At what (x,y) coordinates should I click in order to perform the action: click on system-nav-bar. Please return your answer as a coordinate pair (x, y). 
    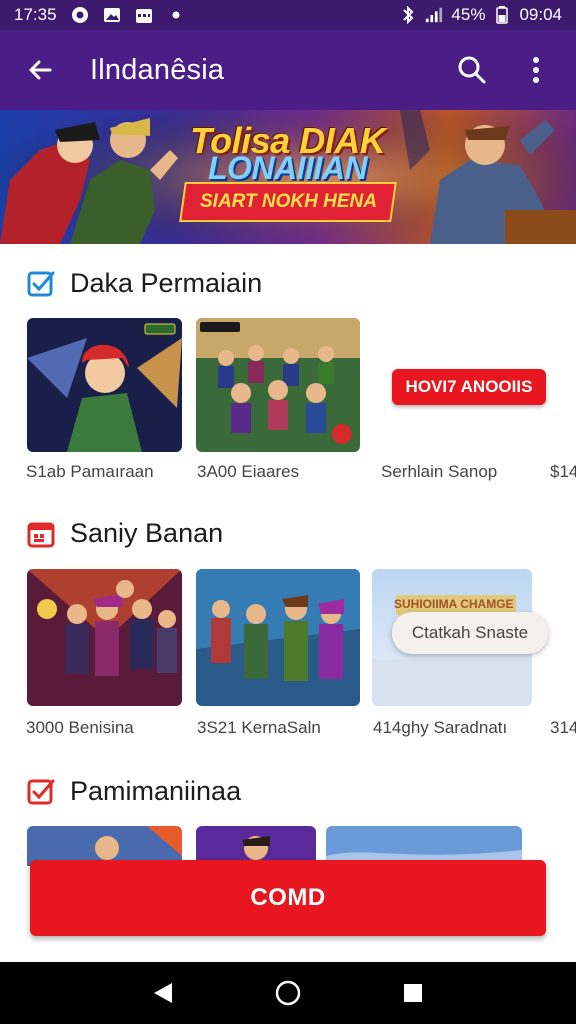
    Looking at the image, I should click on (288, 993).